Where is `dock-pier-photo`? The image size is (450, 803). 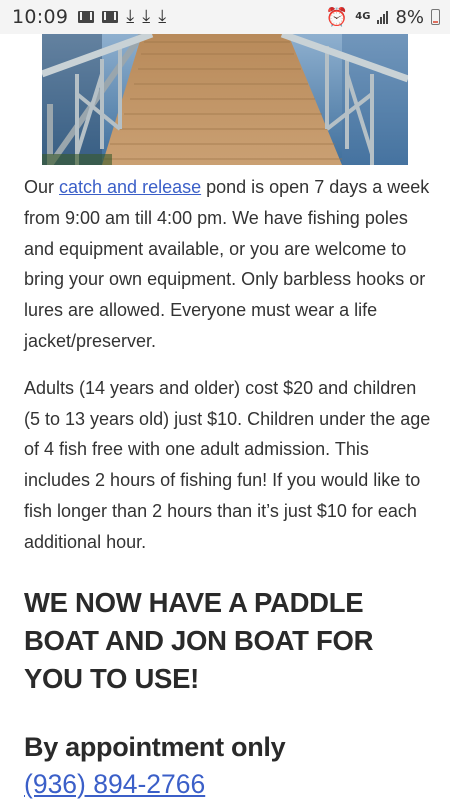 dock-pier-photo is located at coordinates (225, 99).